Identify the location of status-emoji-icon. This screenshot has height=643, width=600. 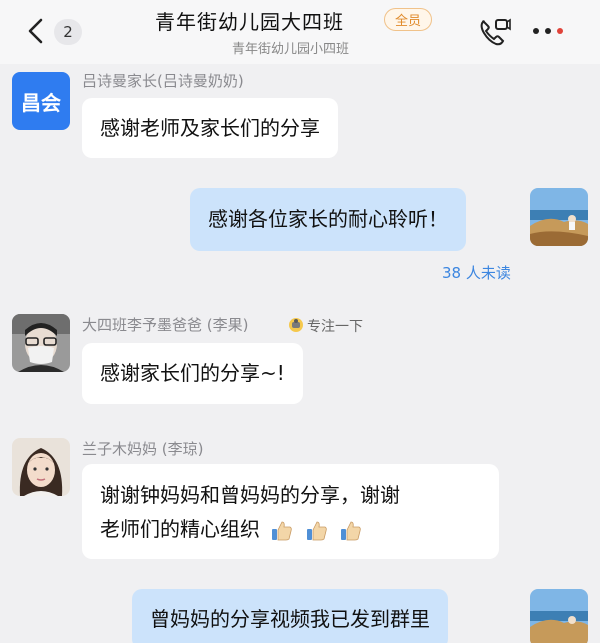
(296, 325).